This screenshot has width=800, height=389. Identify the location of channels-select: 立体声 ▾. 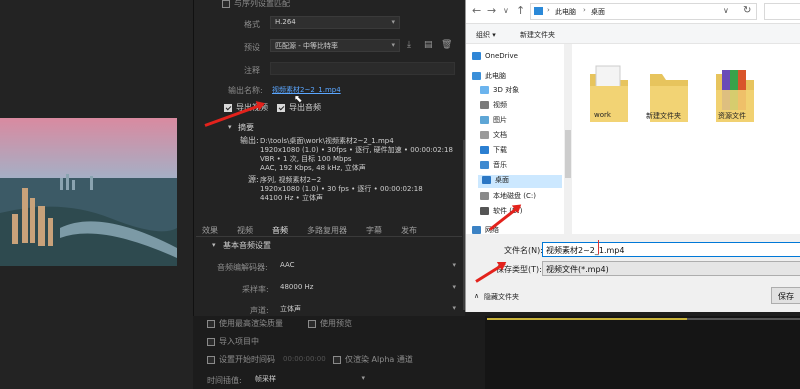
(368, 308).